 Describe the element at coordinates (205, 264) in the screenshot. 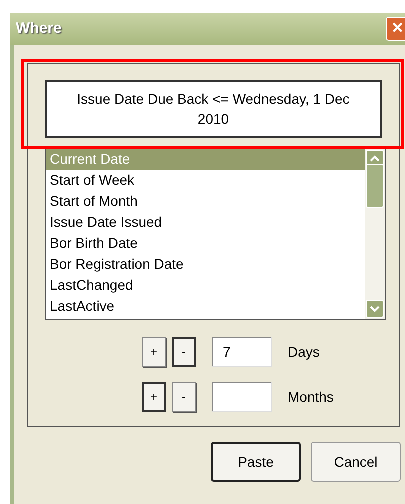

I see `list-item: Bor Registration Date` at that location.